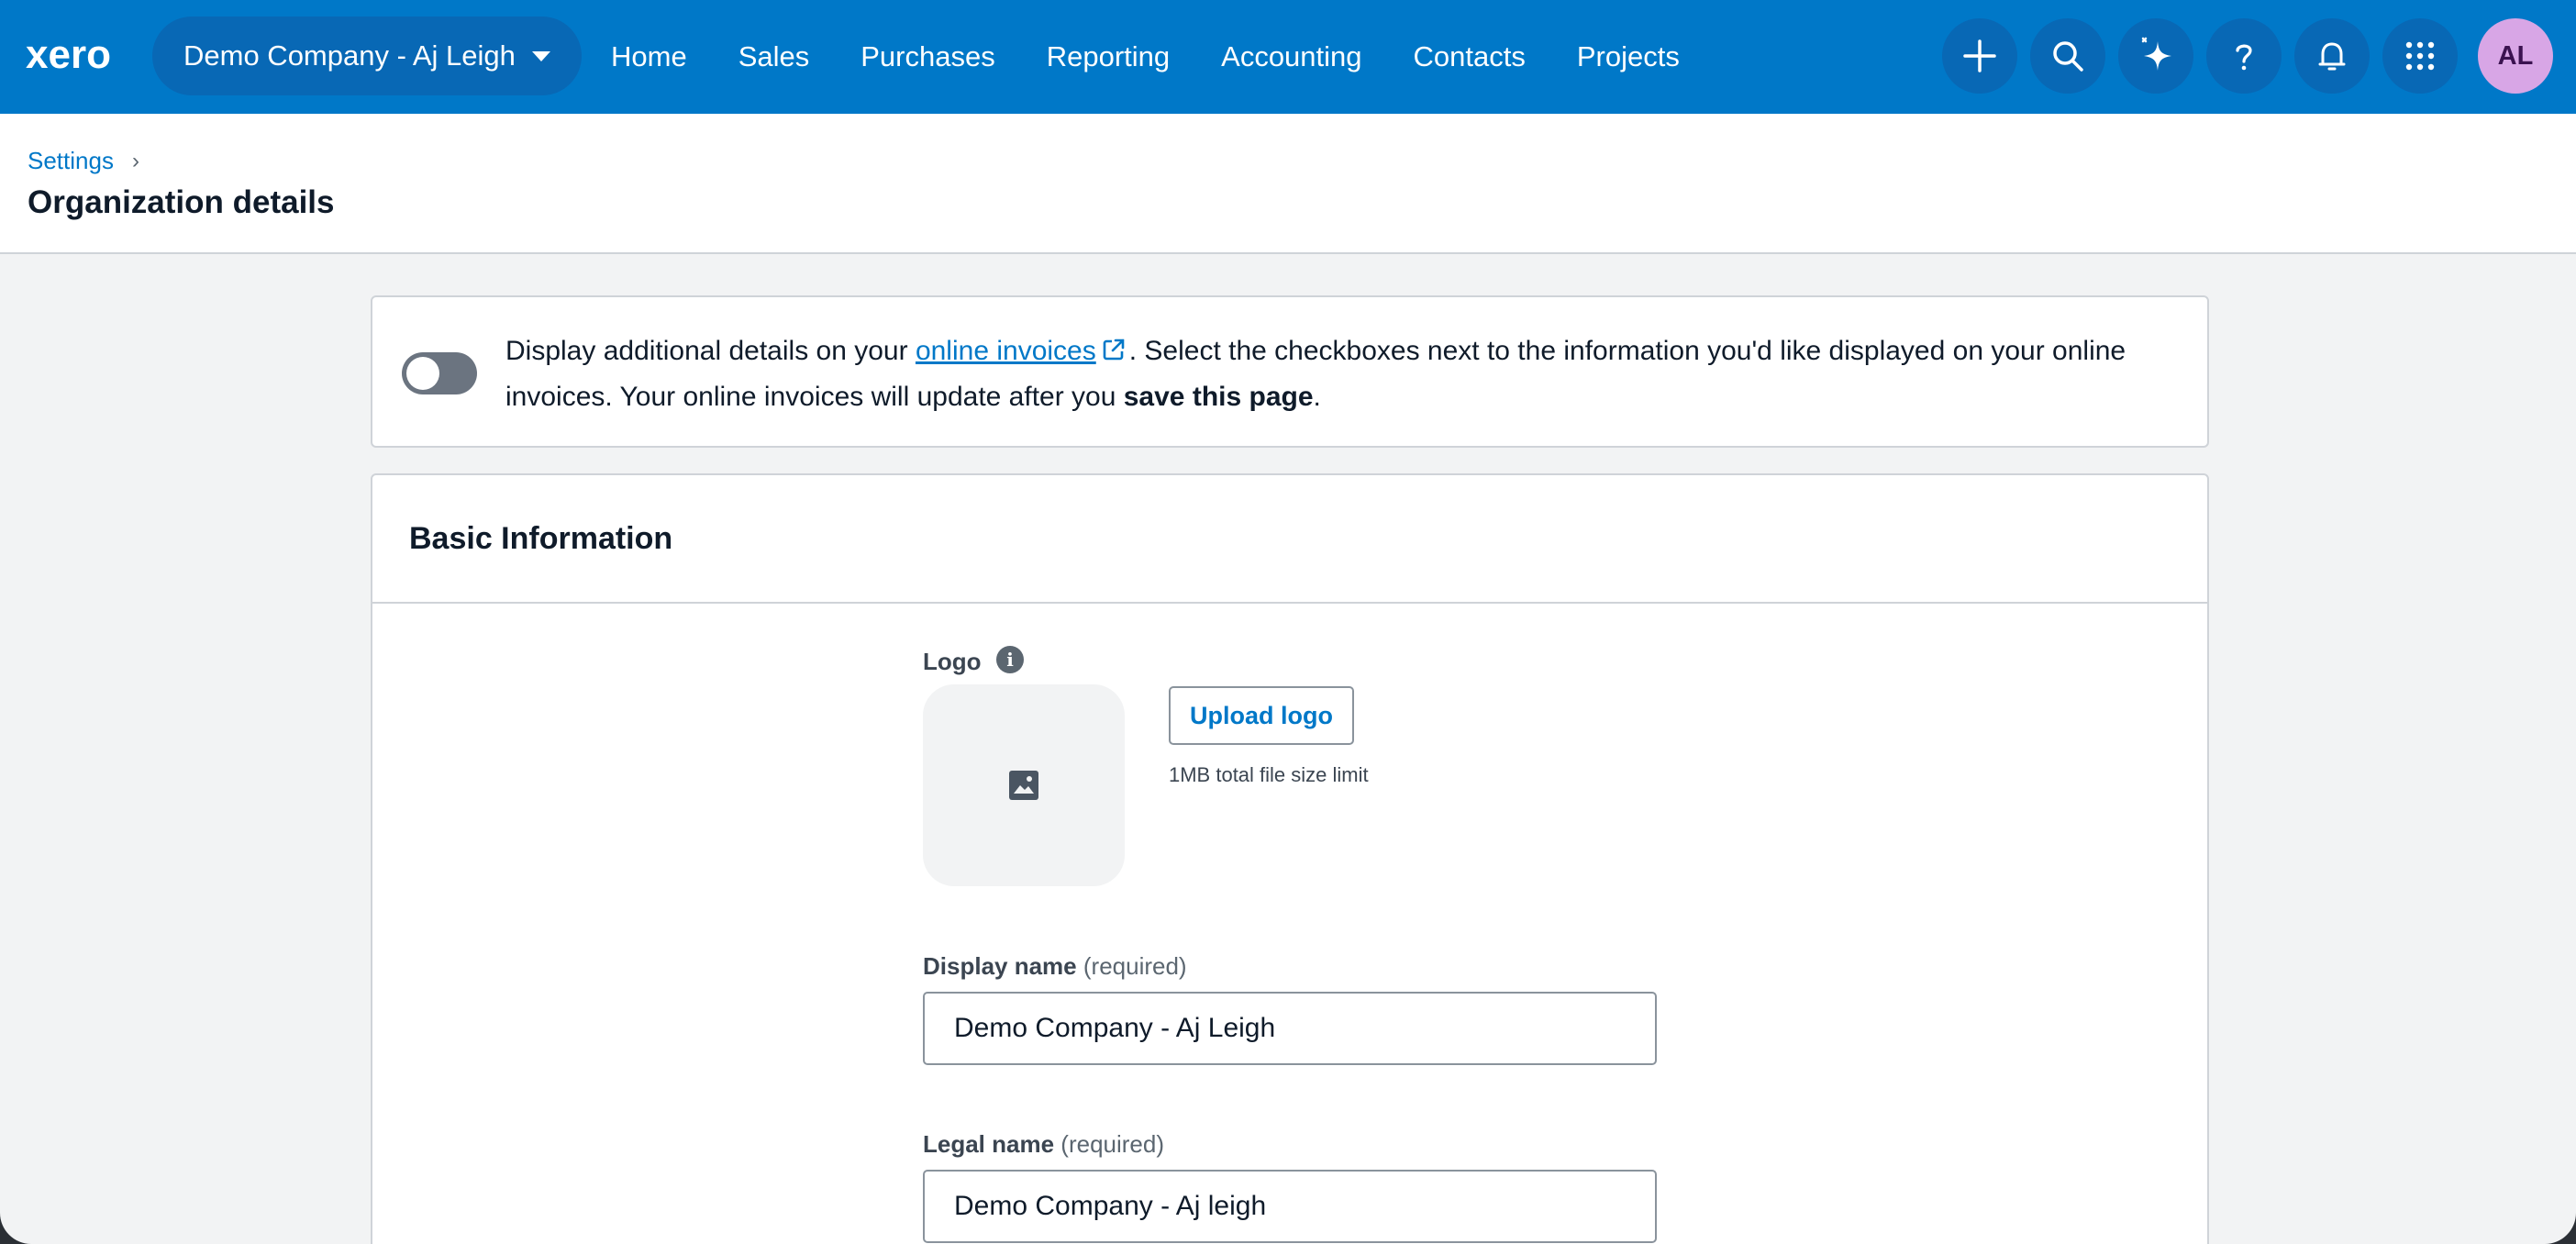 The height and width of the screenshot is (1244, 2576). What do you see at coordinates (541, 538) in the screenshot?
I see `card-title: Basic Information` at bounding box center [541, 538].